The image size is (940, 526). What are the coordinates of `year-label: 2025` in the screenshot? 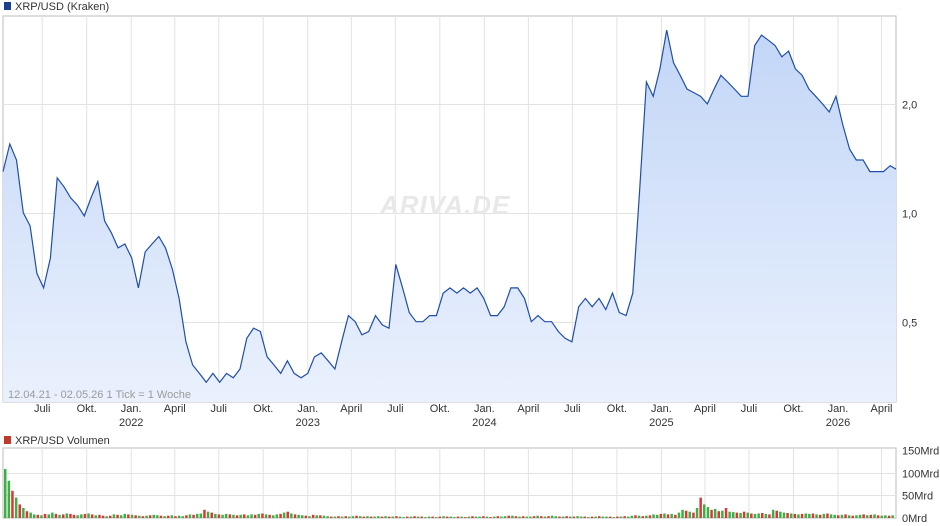 It's located at (661, 423).